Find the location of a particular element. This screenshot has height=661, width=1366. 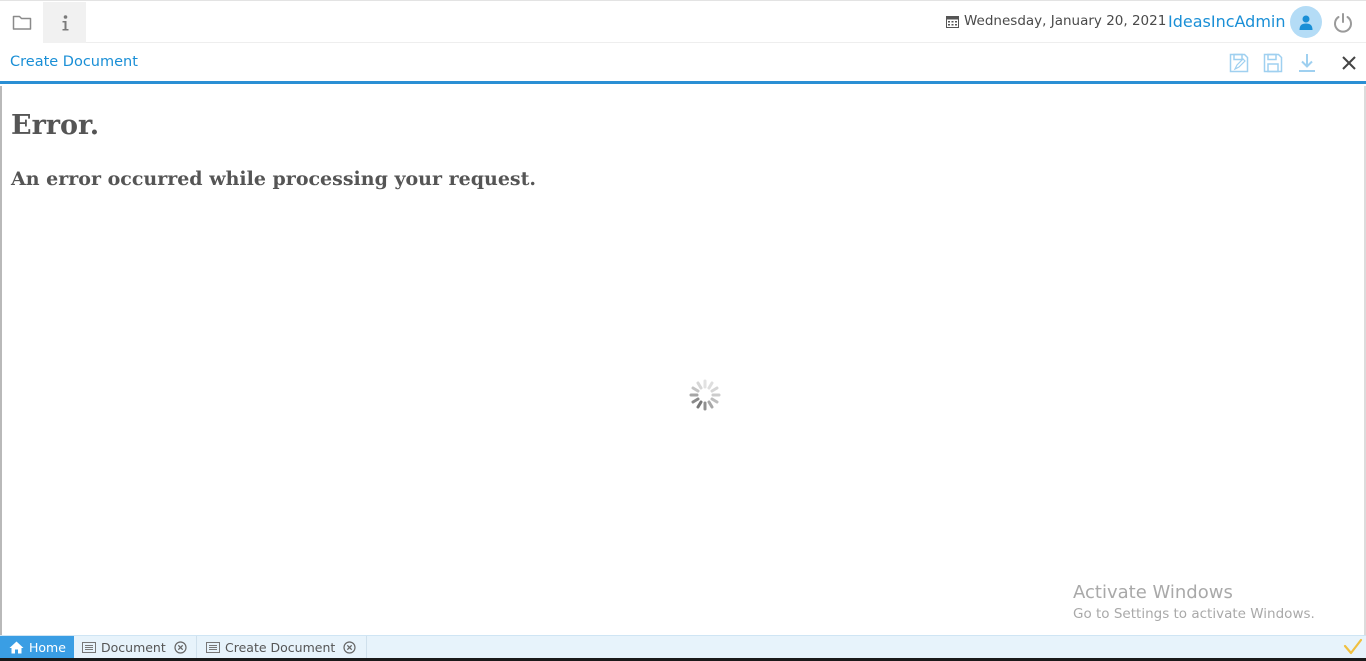

download-button is located at coordinates (1307, 63).